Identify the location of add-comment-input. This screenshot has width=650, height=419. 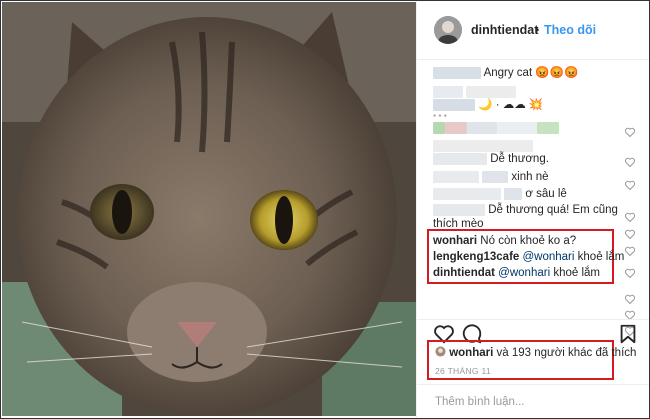
(535, 402).